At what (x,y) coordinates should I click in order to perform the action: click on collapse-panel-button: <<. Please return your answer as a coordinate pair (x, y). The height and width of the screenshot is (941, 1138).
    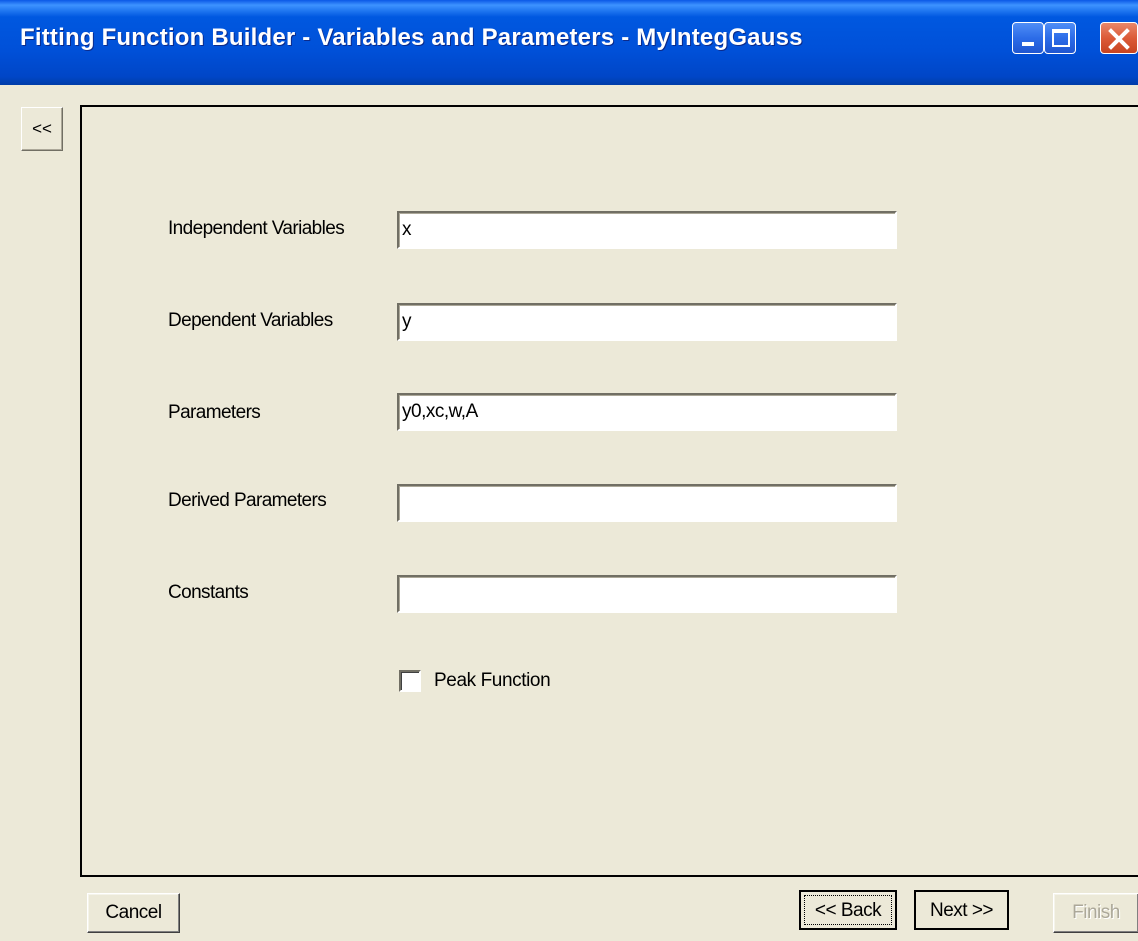
    Looking at the image, I should click on (42, 129).